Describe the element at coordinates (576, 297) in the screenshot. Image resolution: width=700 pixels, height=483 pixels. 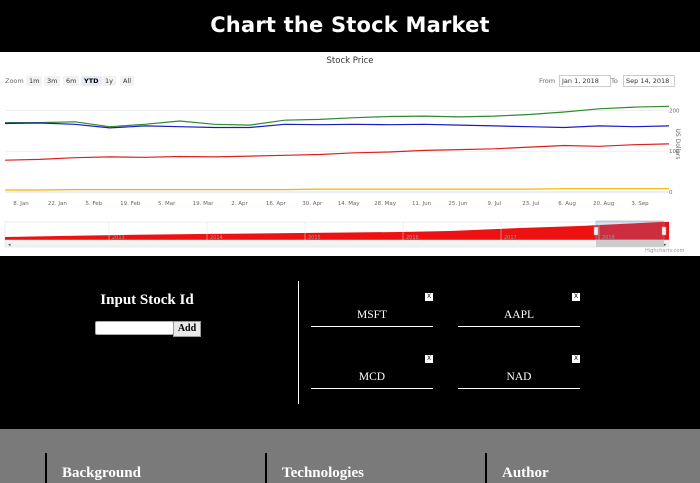
I see `remove-aapl-button: X` at that location.